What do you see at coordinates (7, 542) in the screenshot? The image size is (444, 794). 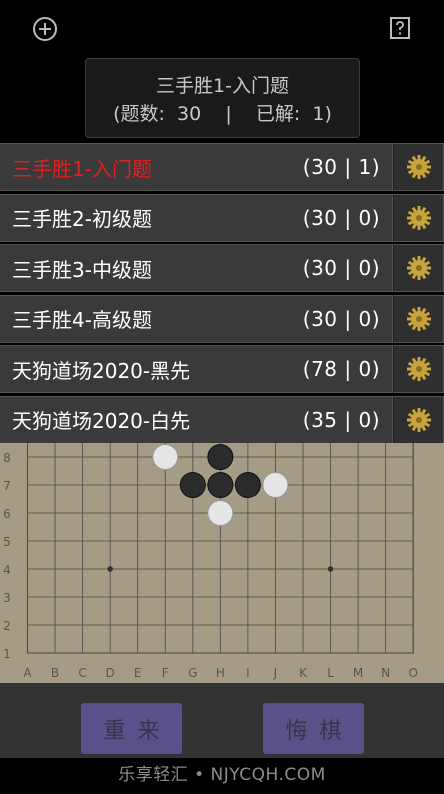 I see `row-label: 5` at bounding box center [7, 542].